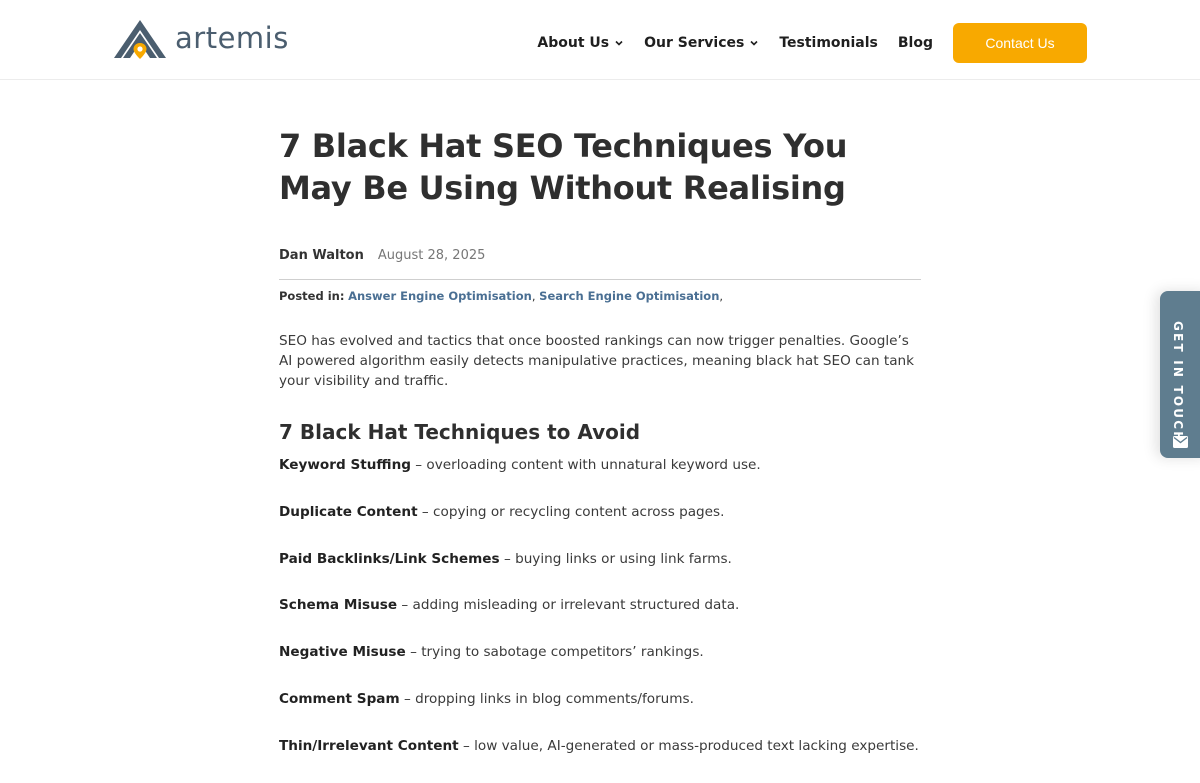  I want to click on nav-testimonials: Testimonials, so click(828, 43).